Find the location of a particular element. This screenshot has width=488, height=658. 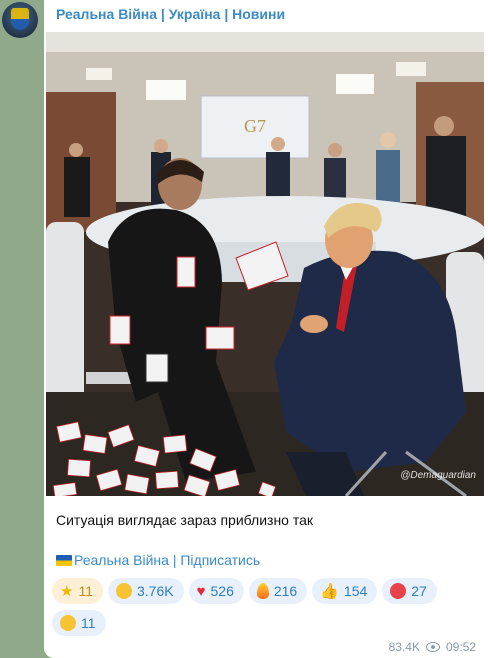

reaction-grin: 3.76K is located at coordinates (146, 591).